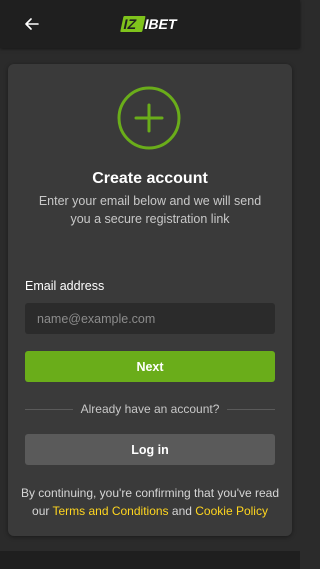 The width and height of the screenshot is (320, 569). What do you see at coordinates (251, 409) in the screenshot?
I see `divider-line-right` at bounding box center [251, 409].